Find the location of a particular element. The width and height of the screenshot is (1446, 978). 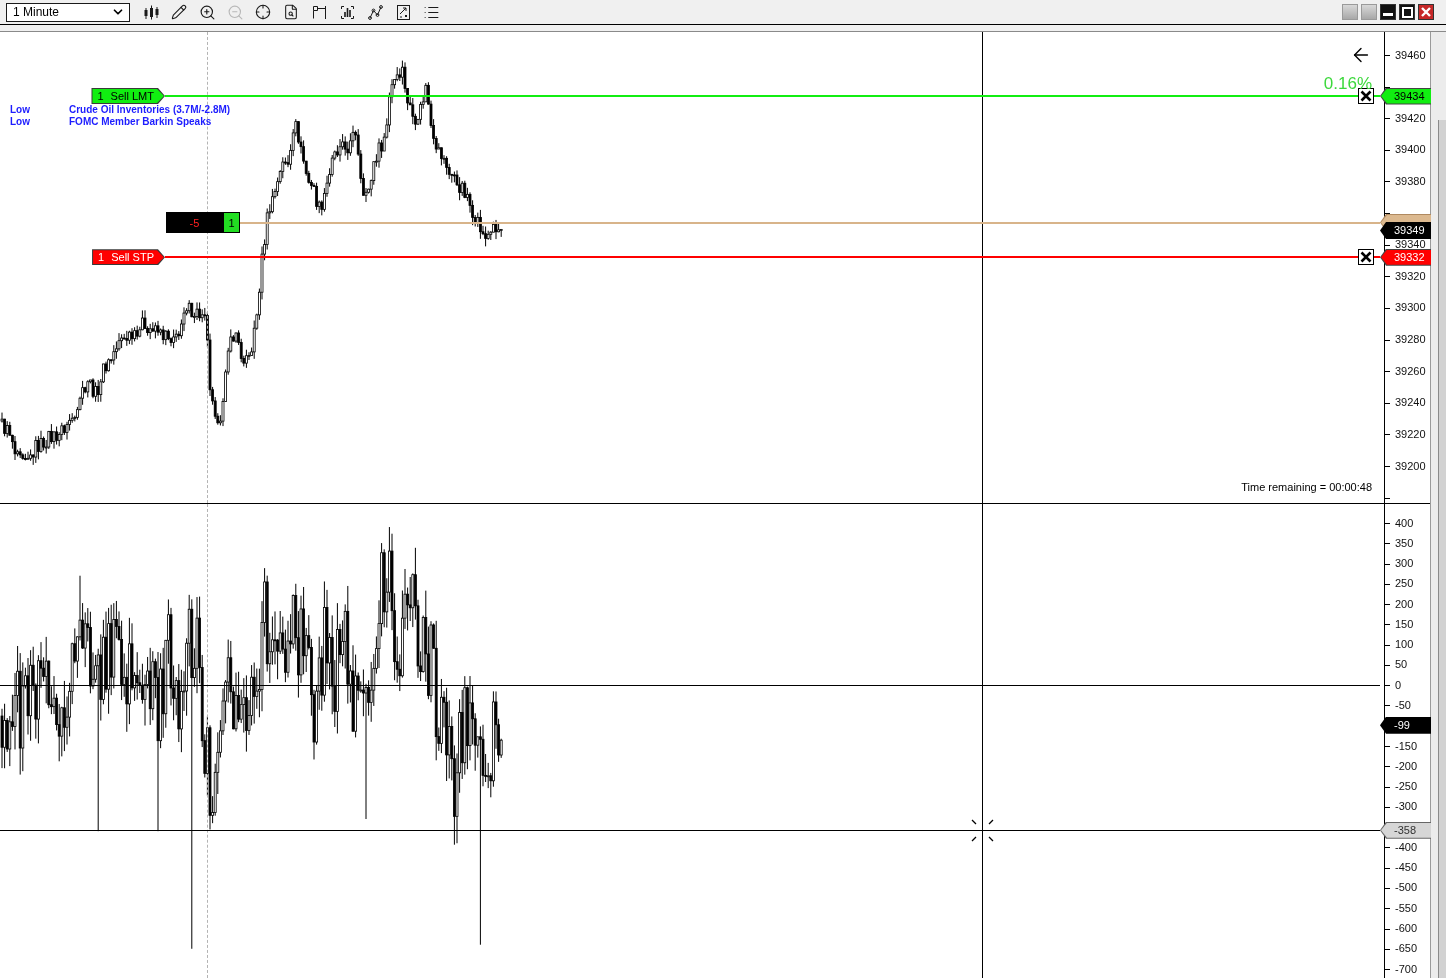

axis-label: 39200 is located at coordinates (1410, 466).